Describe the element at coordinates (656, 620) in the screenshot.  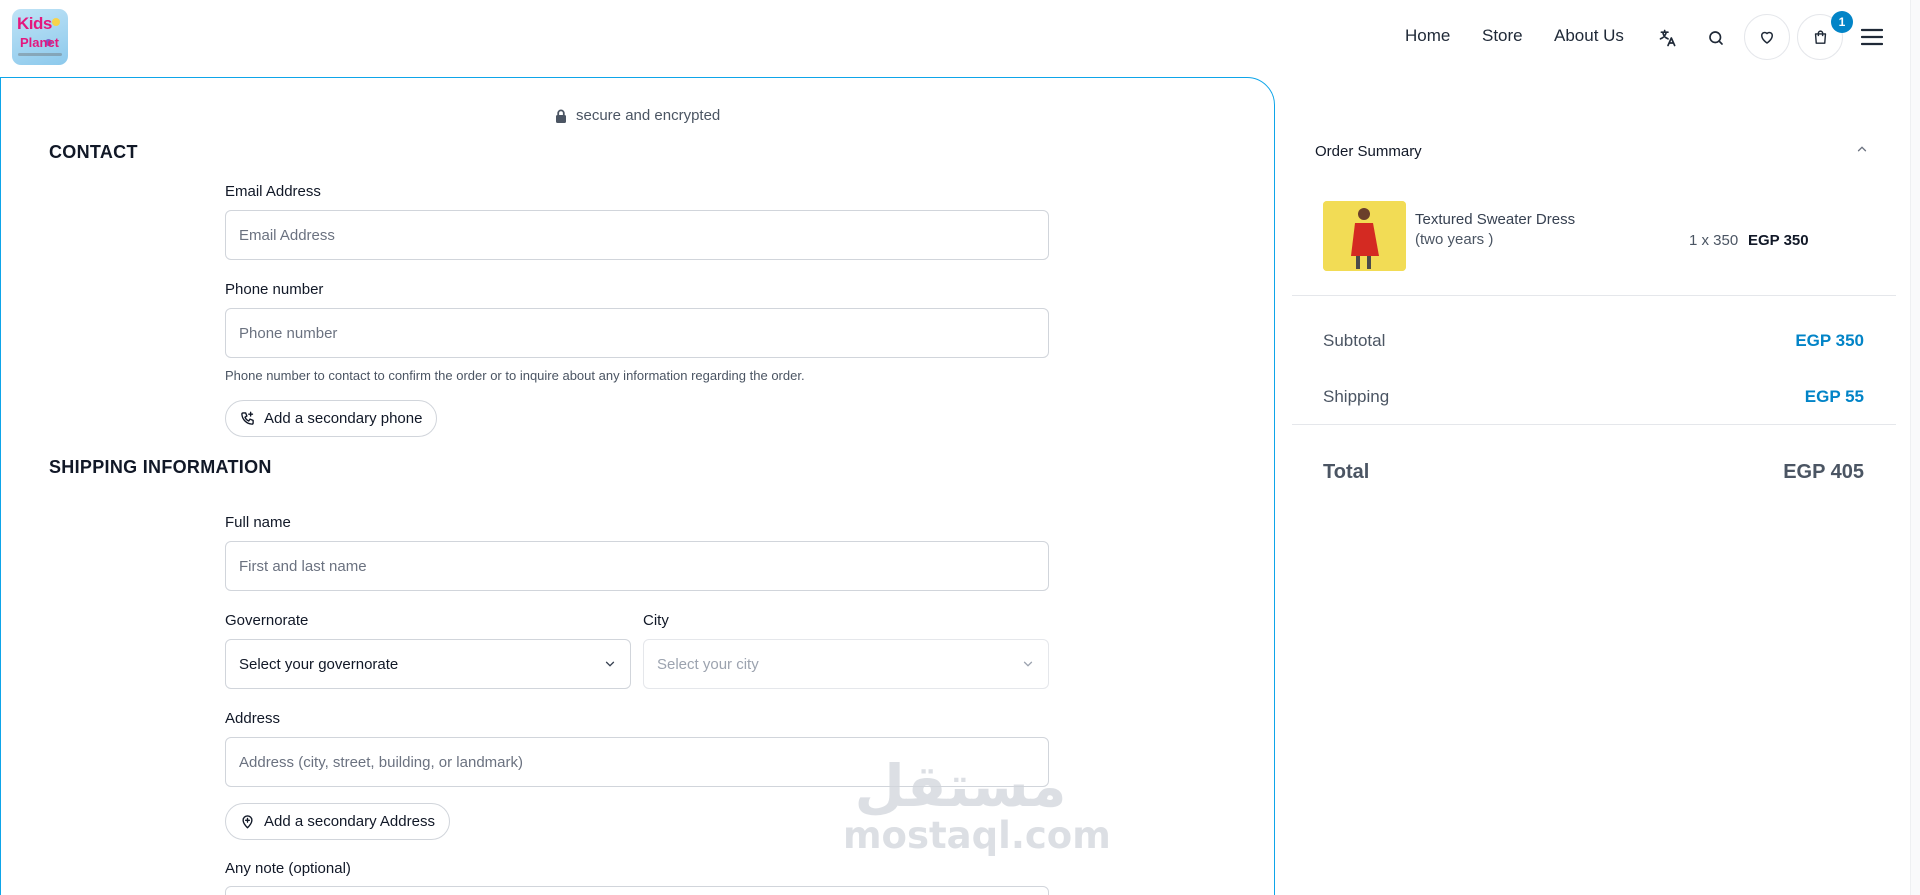
I see `city-label: City` at that location.